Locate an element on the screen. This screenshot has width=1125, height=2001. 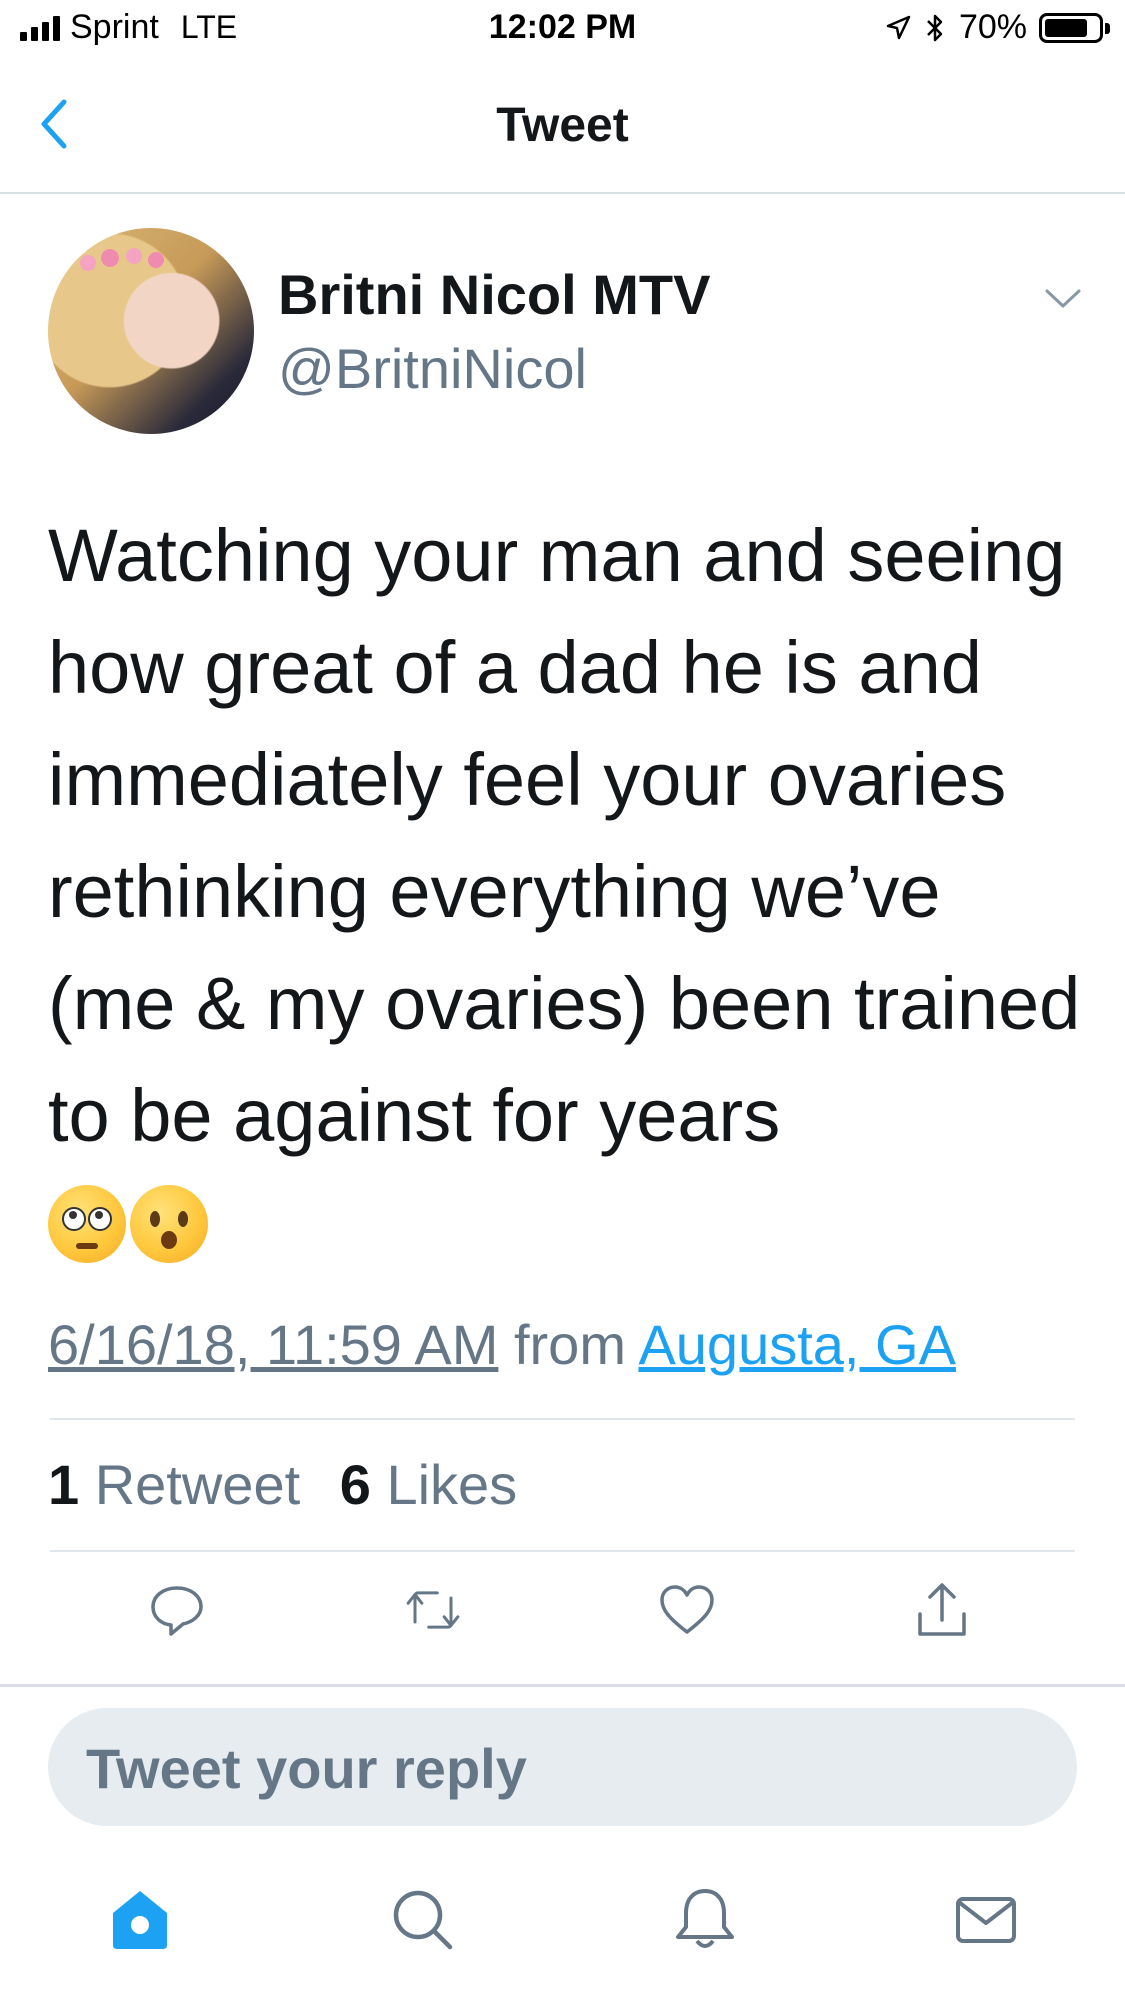
retweet-count: 1 is located at coordinates (64, 1484).